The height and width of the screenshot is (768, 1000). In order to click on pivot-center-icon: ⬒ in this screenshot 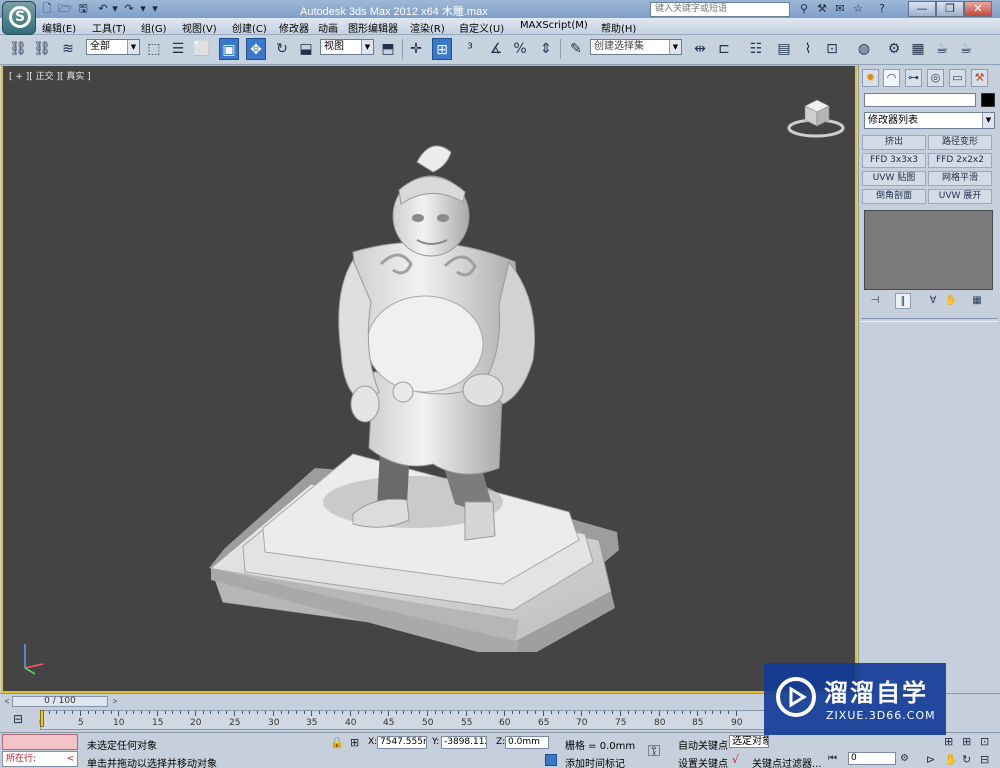, I will do `click(388, 49)`.